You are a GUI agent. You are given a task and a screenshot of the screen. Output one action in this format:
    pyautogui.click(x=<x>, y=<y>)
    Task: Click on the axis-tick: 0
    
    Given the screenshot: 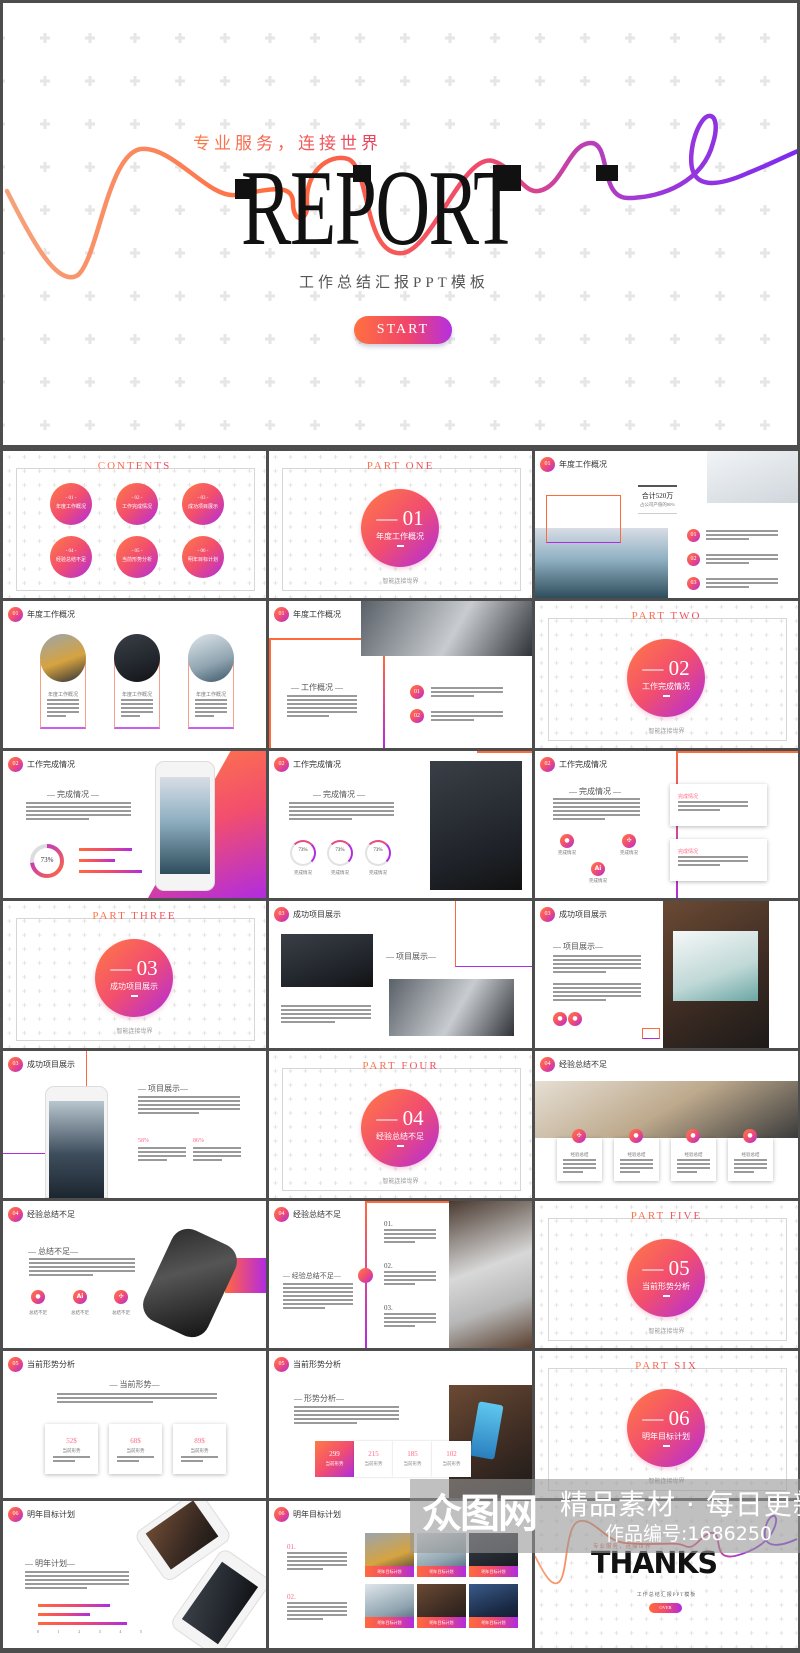 What is the action you would take?
    pyautogui.click(x=38, y=1631)
    